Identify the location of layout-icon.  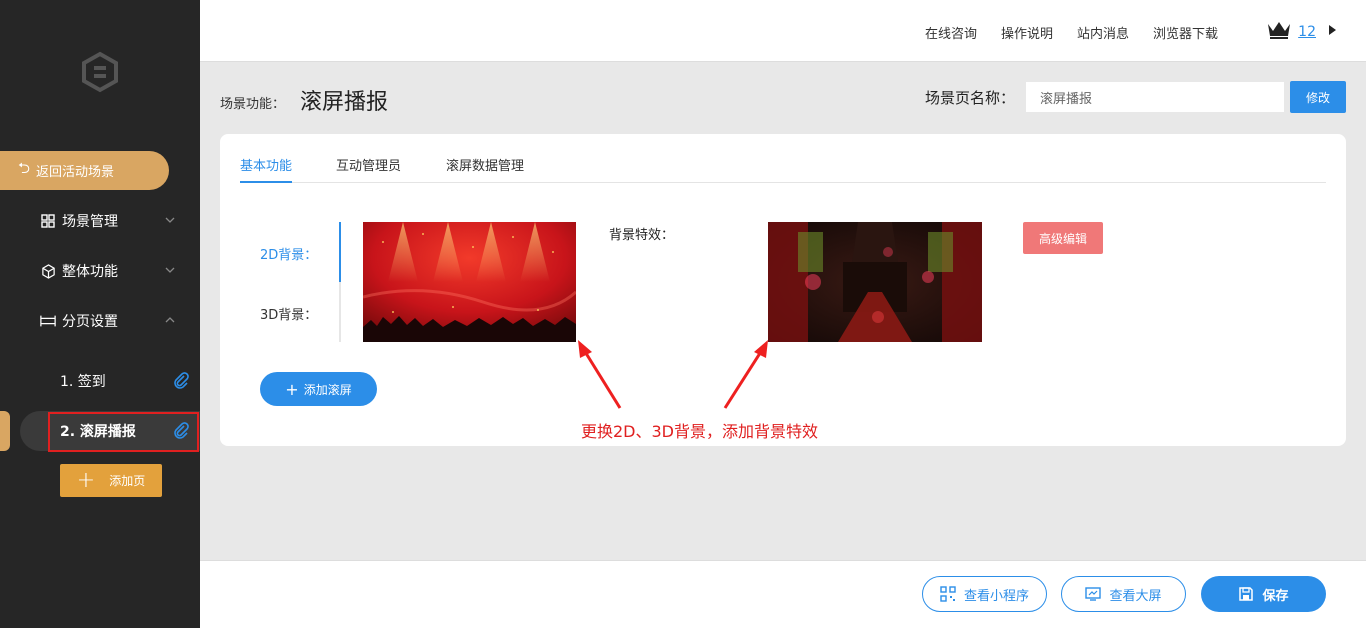
(48, 321).